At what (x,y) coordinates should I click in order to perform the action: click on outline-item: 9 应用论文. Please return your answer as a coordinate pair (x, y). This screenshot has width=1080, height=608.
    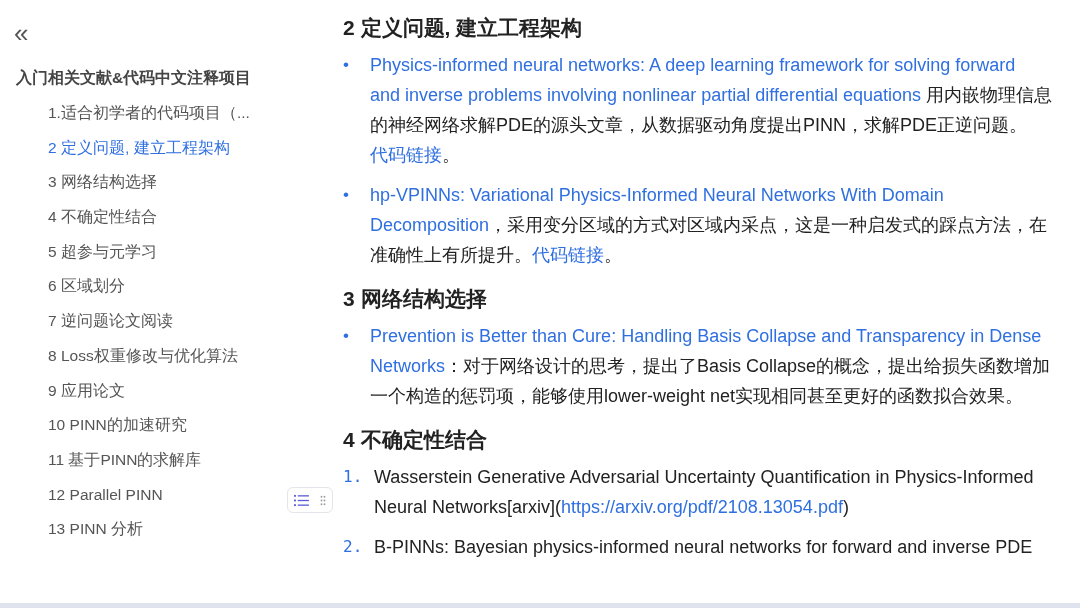
    Looking at the image, I should click on (179, 398).